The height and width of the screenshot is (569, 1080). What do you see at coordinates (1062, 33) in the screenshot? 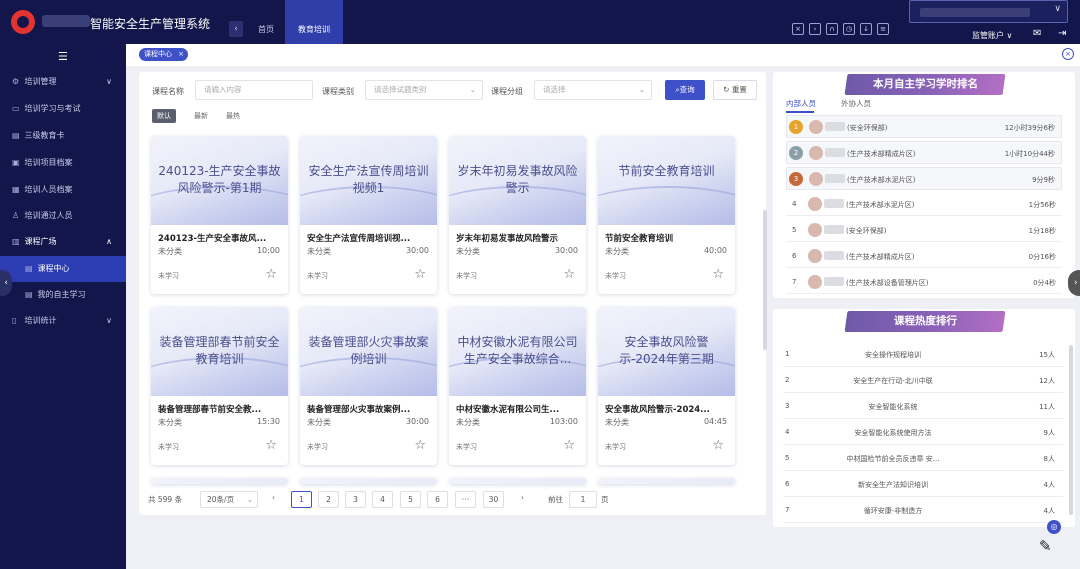
I see `logout-icon: ⇥` at bounding box center [1062, 33].